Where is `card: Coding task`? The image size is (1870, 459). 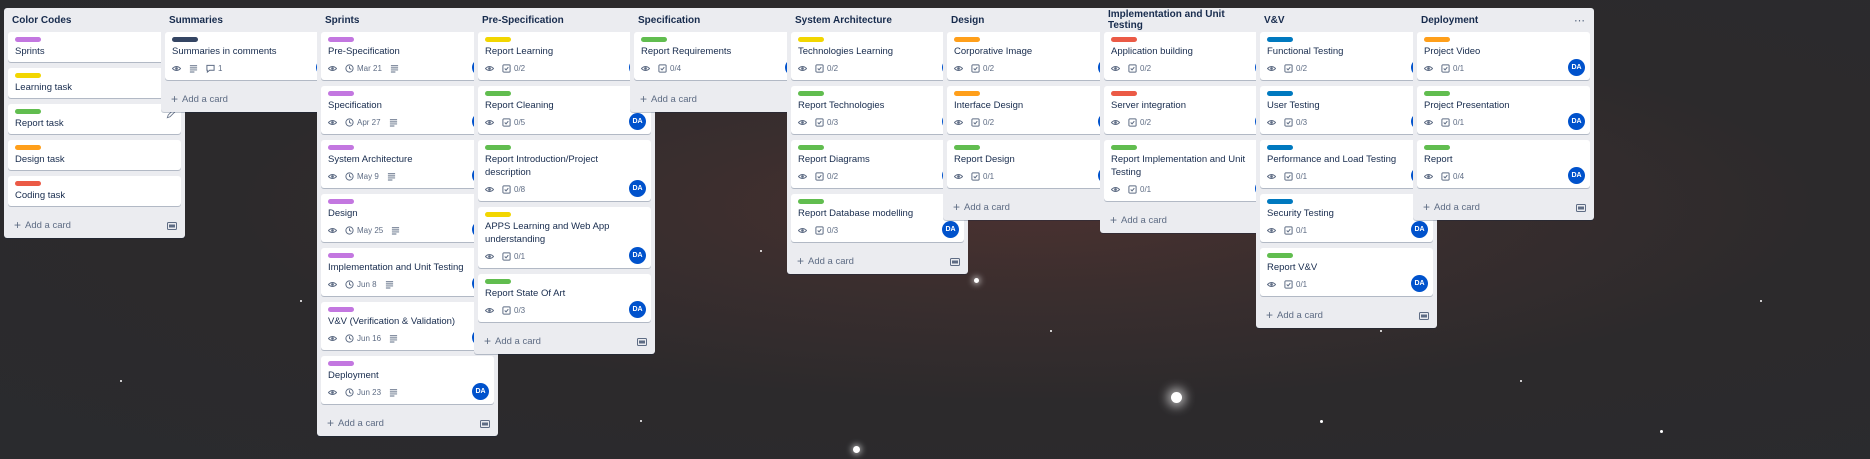
card: Coding task is located at coordinates (94, 191).